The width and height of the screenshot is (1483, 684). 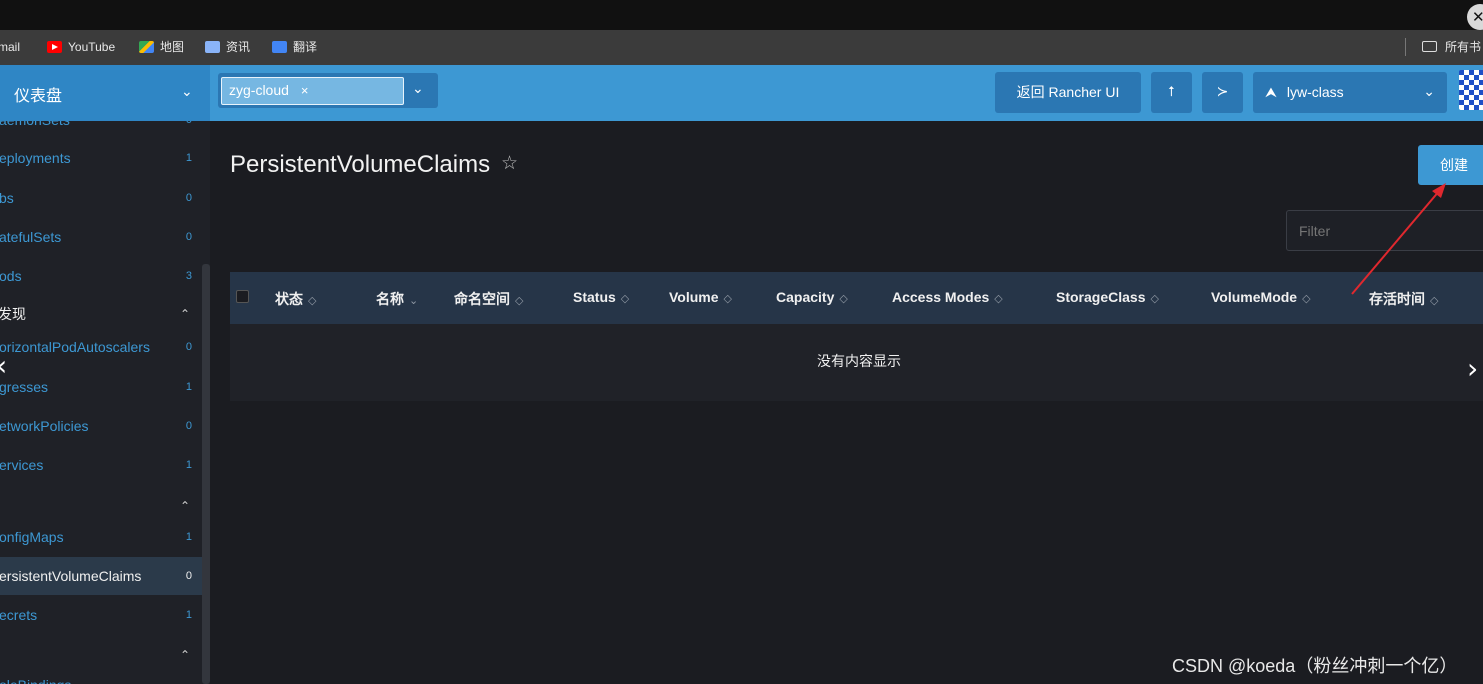 What do you see at coordinates (3, 365) in the screenshot?
I see `prev-arrow-icon: ‹` at bounding box center [3, 365].